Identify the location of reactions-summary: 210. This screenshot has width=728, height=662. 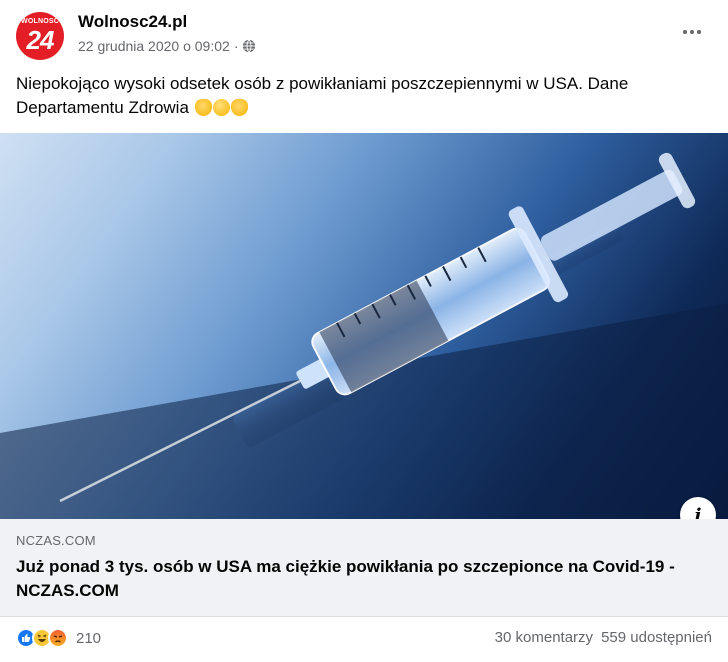
(58, 638).